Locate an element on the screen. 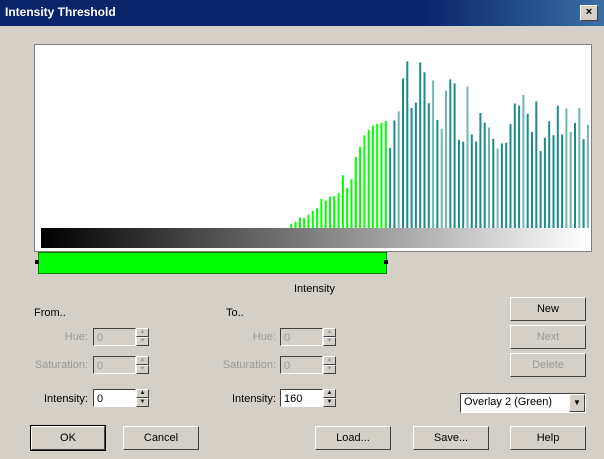  to-hue-spinner: 0 ▲ ▼ is located at coordinates (308, 338).